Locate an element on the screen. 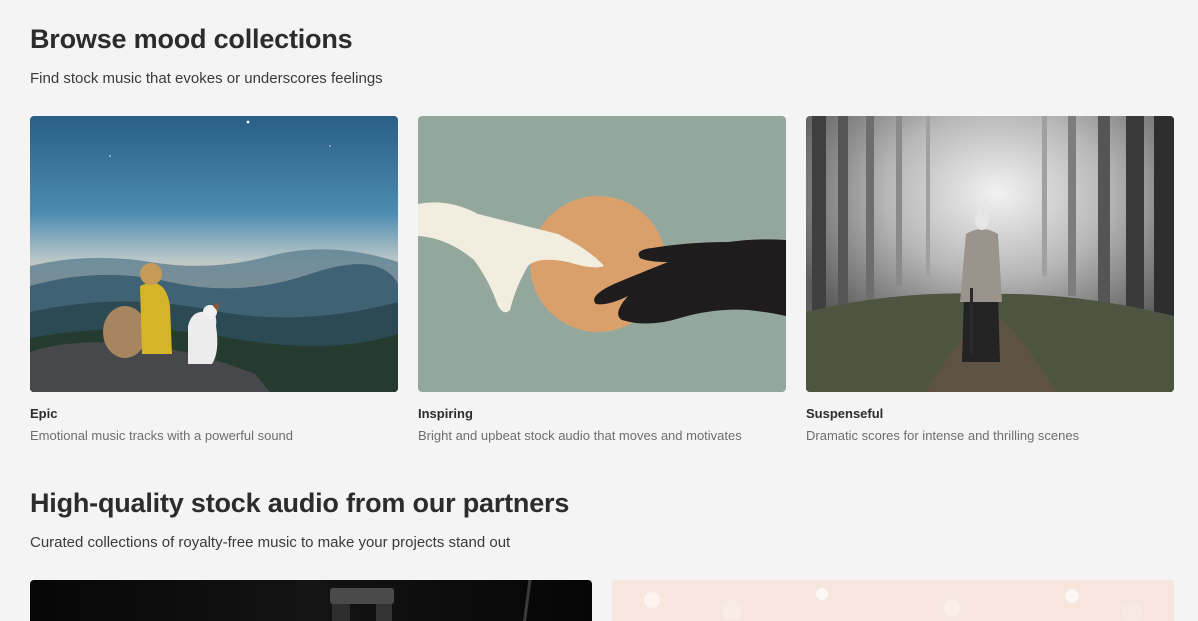 The height and width of the screenshot is (621, 1198). partner-card-grid is located at coordinates (602, 600).